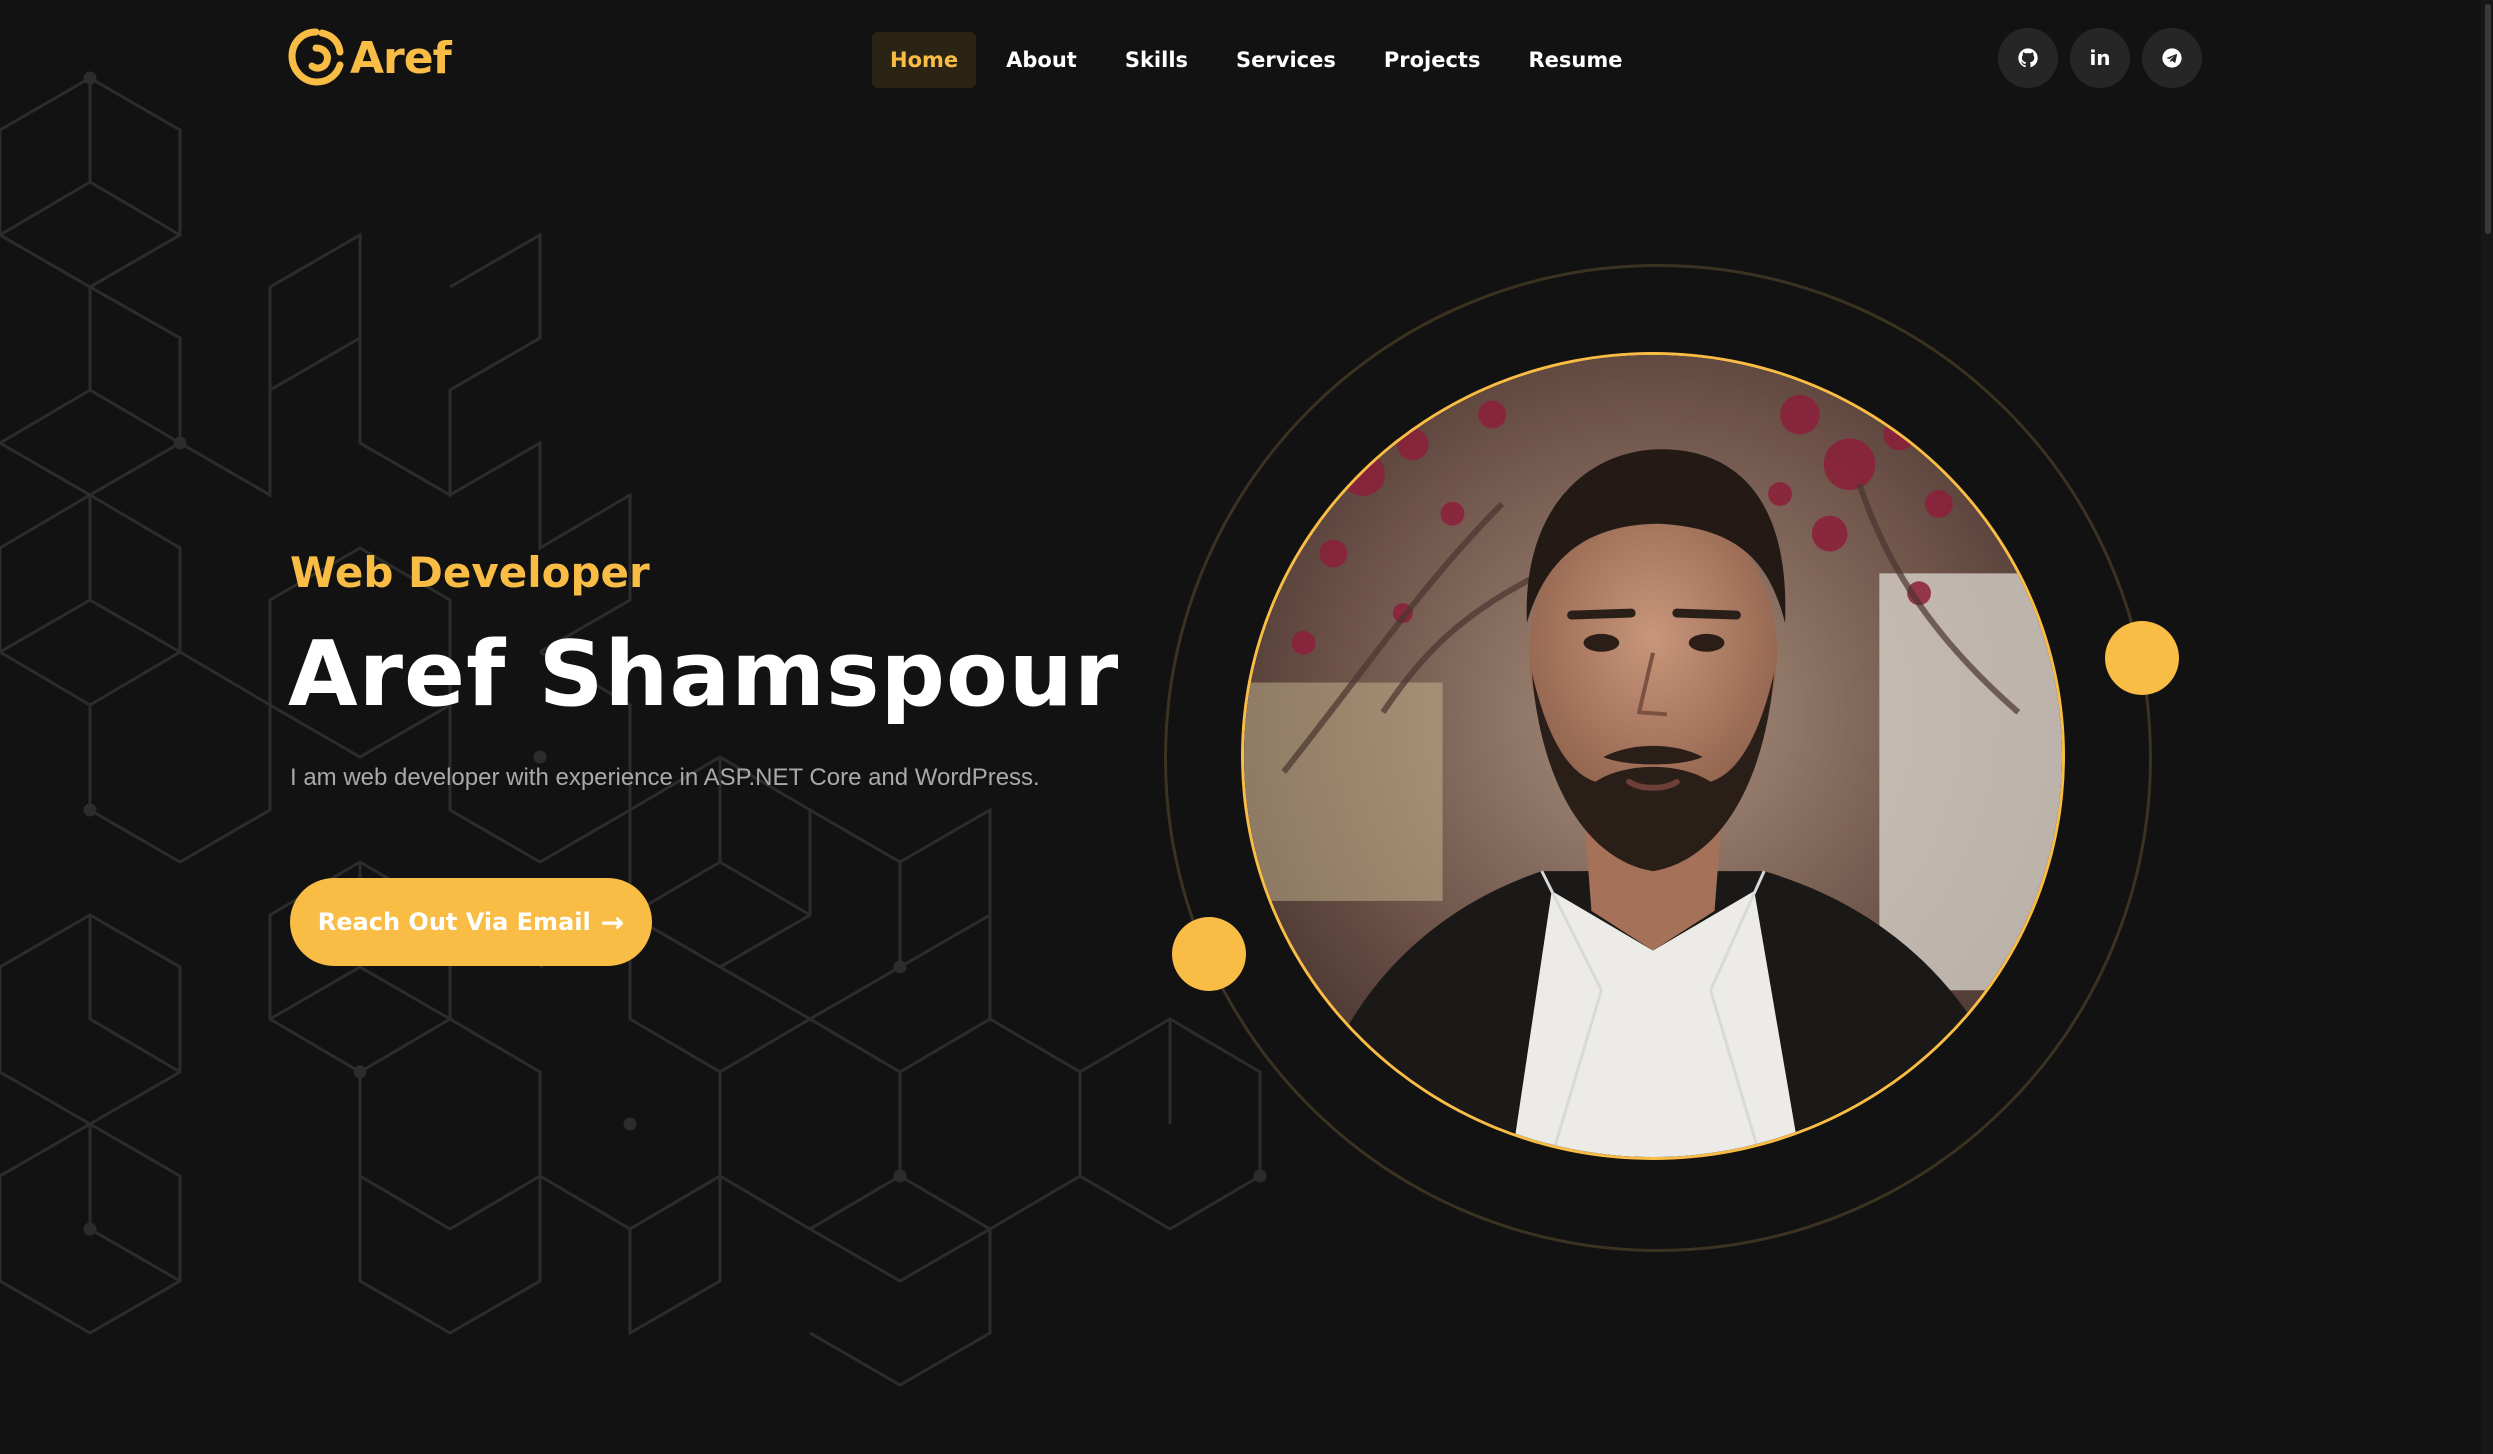 The height and width of the screenshot is (1454, 2493). Describe the element at coordinates (612, 922) in the screenshot. I see `arrow-right-icon: →` at that location.